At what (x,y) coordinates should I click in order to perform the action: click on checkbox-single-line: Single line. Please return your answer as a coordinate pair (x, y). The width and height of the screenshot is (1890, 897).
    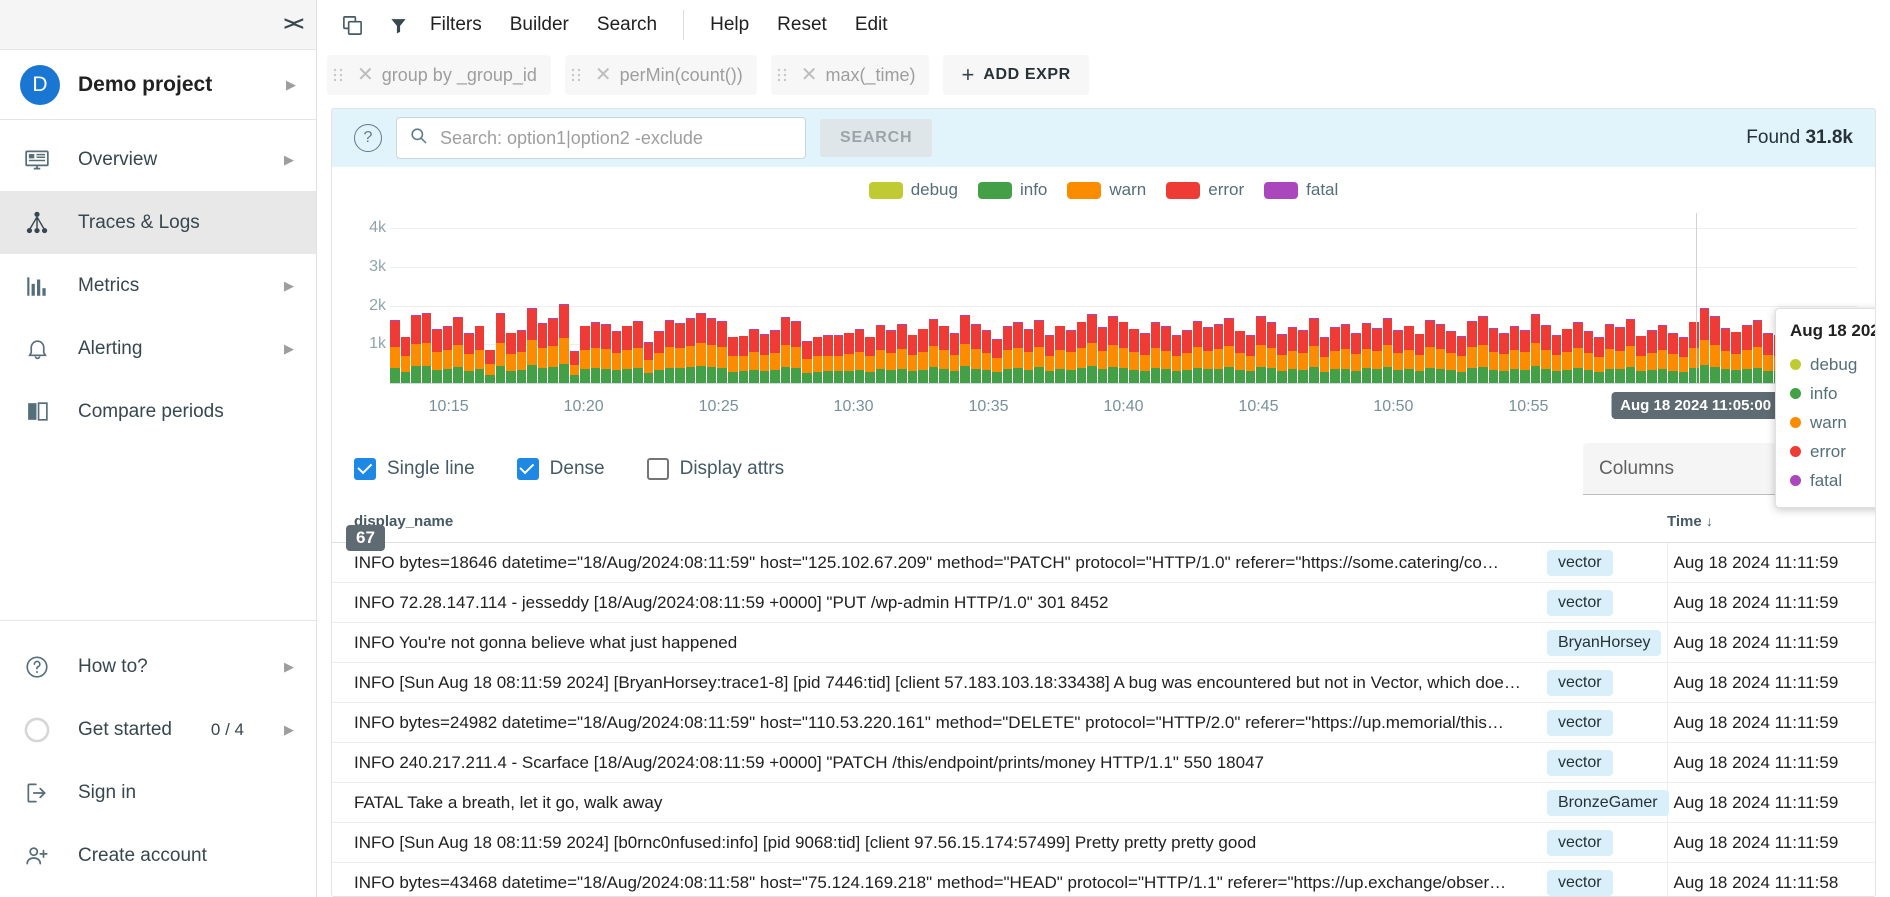
    Looking at the image, I should click on (414, 469).